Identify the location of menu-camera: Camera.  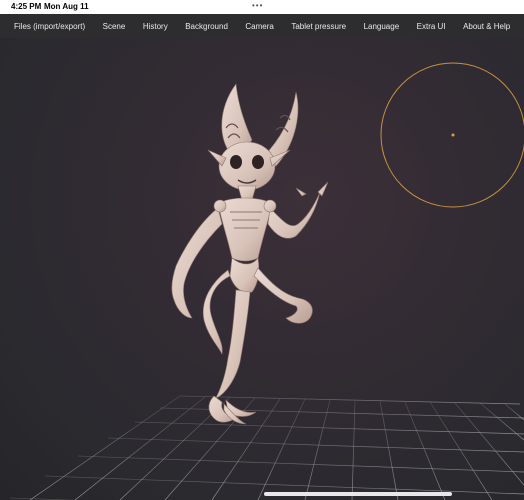
(259, 26).